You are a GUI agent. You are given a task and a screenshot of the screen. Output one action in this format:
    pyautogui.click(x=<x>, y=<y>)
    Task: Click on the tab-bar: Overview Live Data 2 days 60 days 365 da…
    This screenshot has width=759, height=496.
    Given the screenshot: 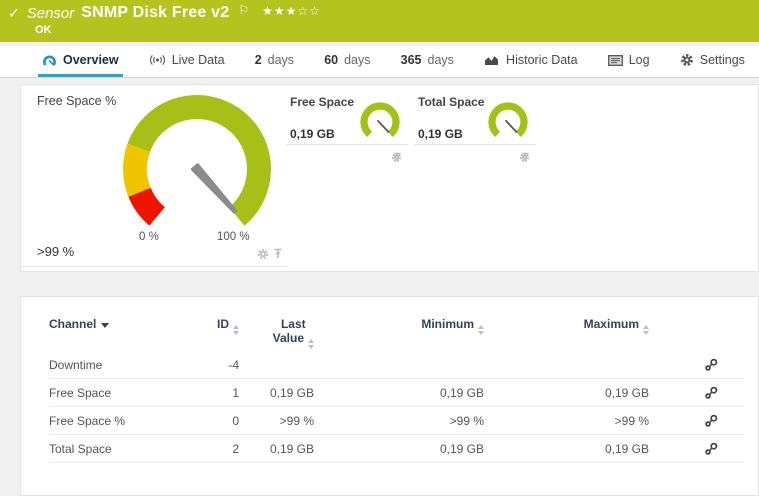 What is the action you would take?
    pyautogui.click(x=379, y=62)
    